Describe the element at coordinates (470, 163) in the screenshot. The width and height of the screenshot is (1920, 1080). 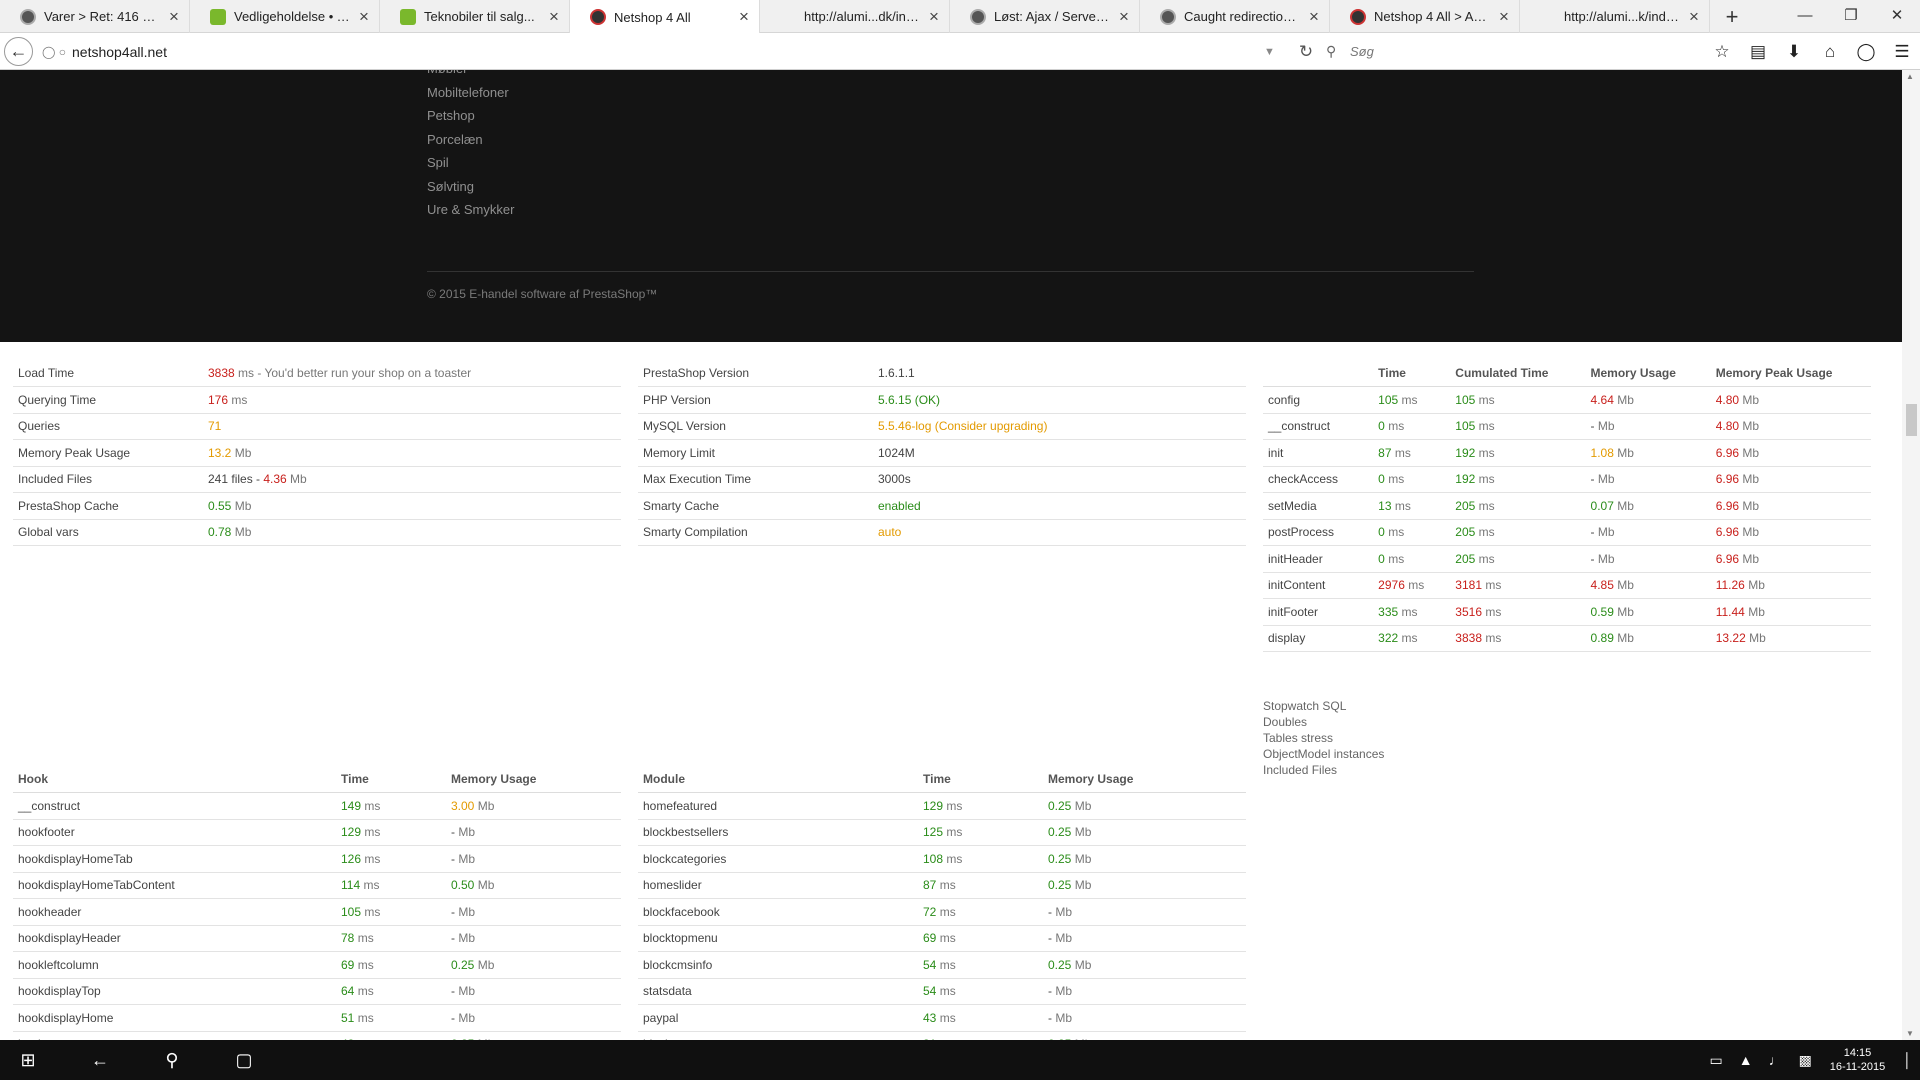
I see `footer-category-link: Spil` at that location.